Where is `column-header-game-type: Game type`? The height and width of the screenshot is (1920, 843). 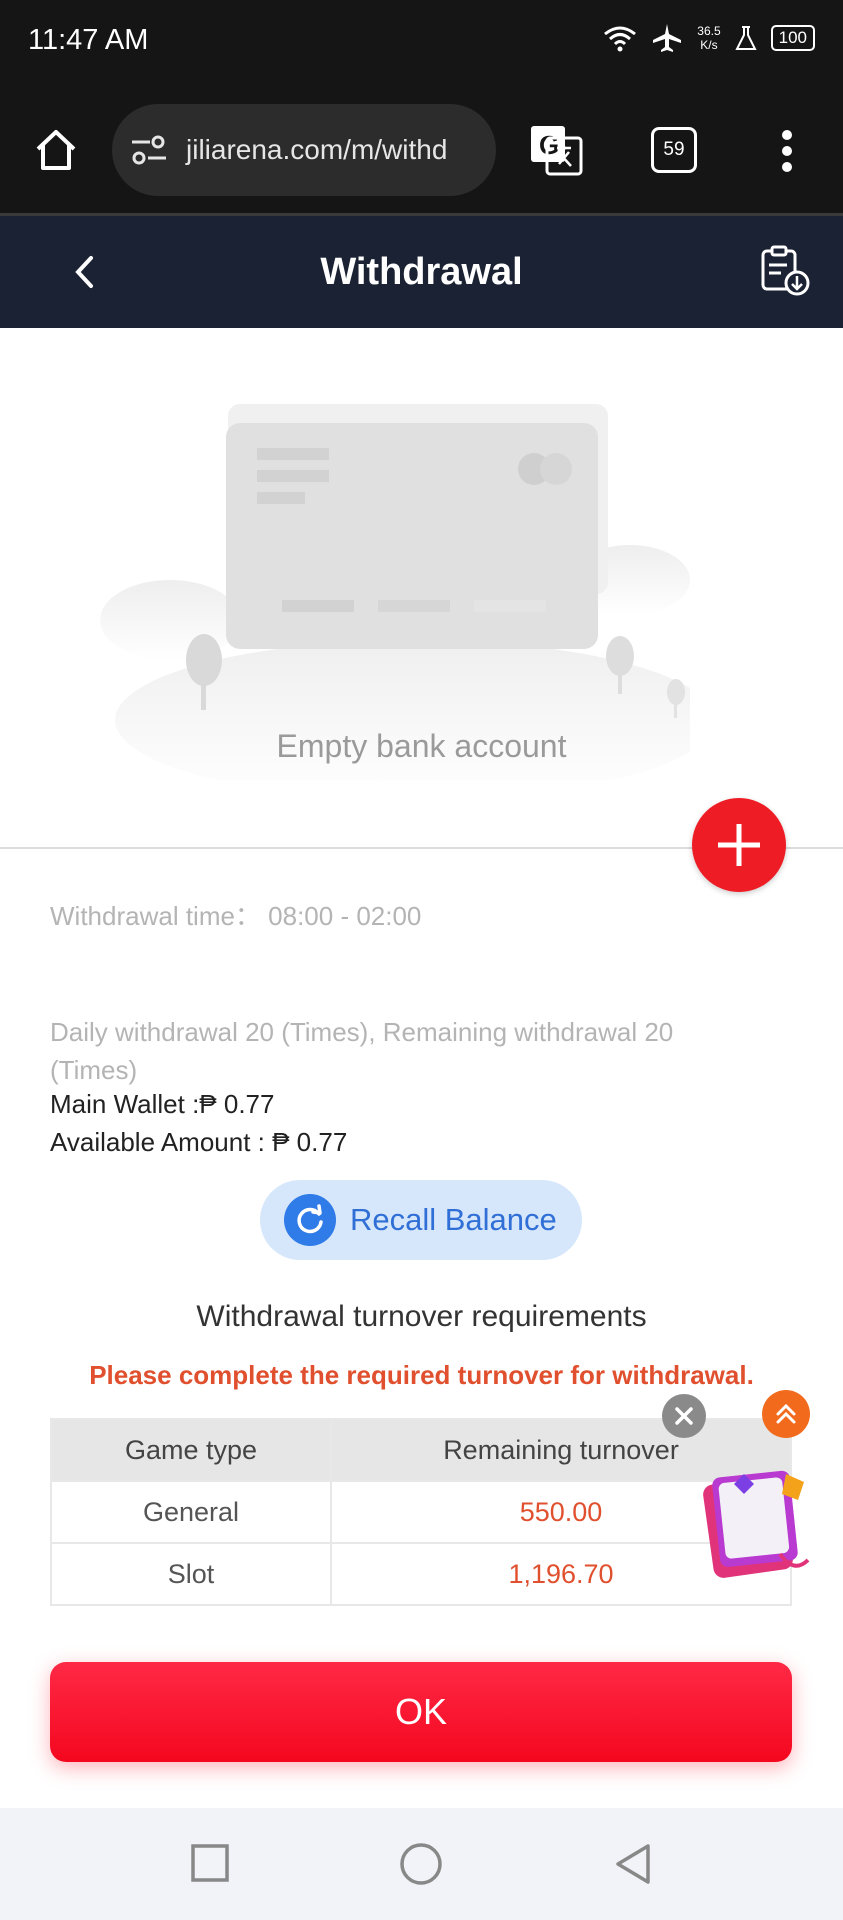
column-header-game-type: Game type is located at coordinates (191, 1450).